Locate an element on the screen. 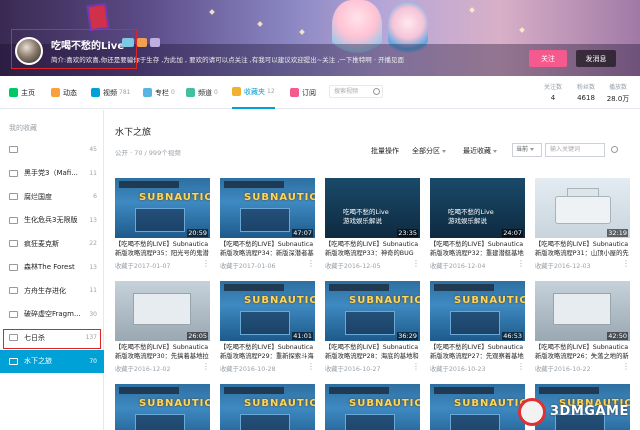  video-thumbnail: 26:05 is located at coordinates (162, 311).